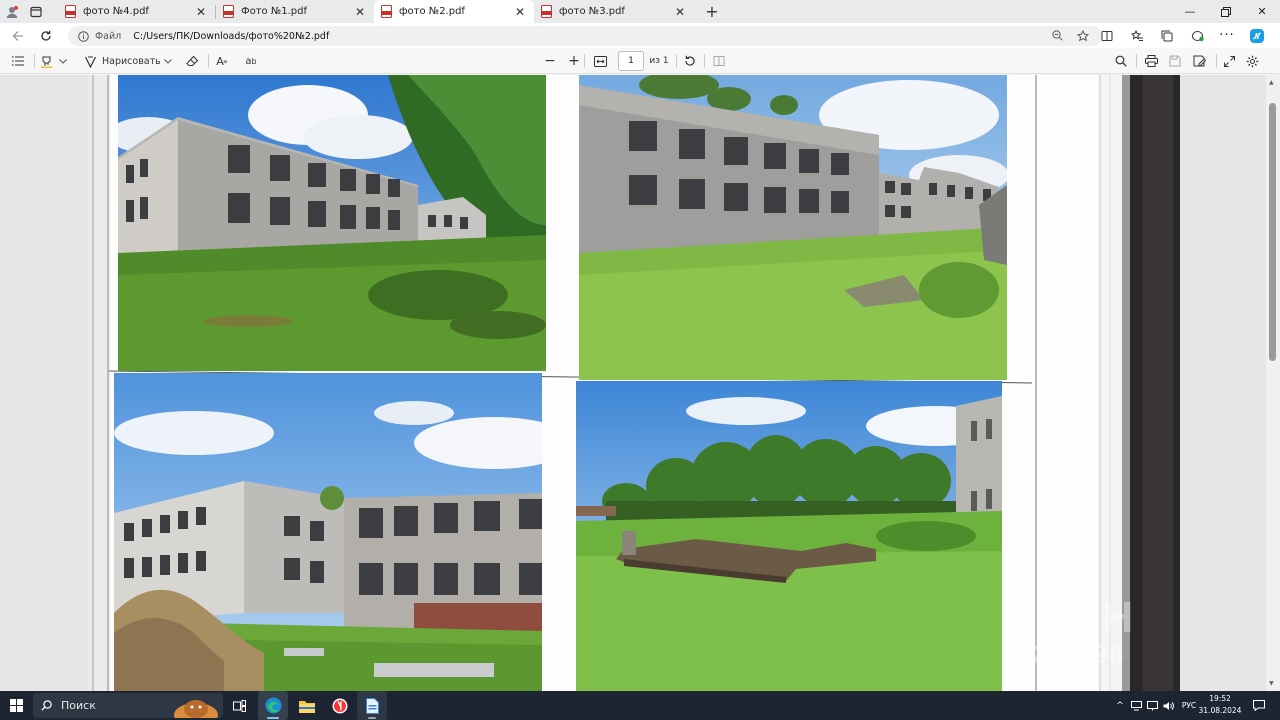 The image size is (1280, 720). I want to click on file-scheme-label: Файл, so click(108, 36).